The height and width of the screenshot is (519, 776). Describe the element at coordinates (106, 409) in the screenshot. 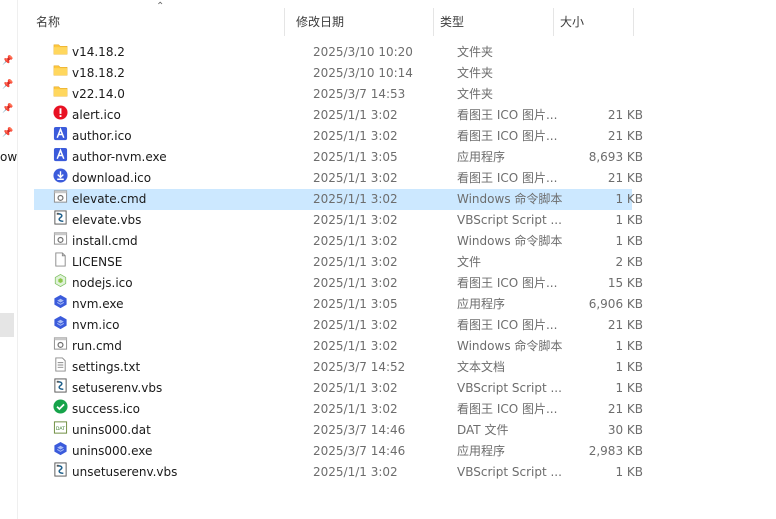

I see `file-name: success.ico` at that location.